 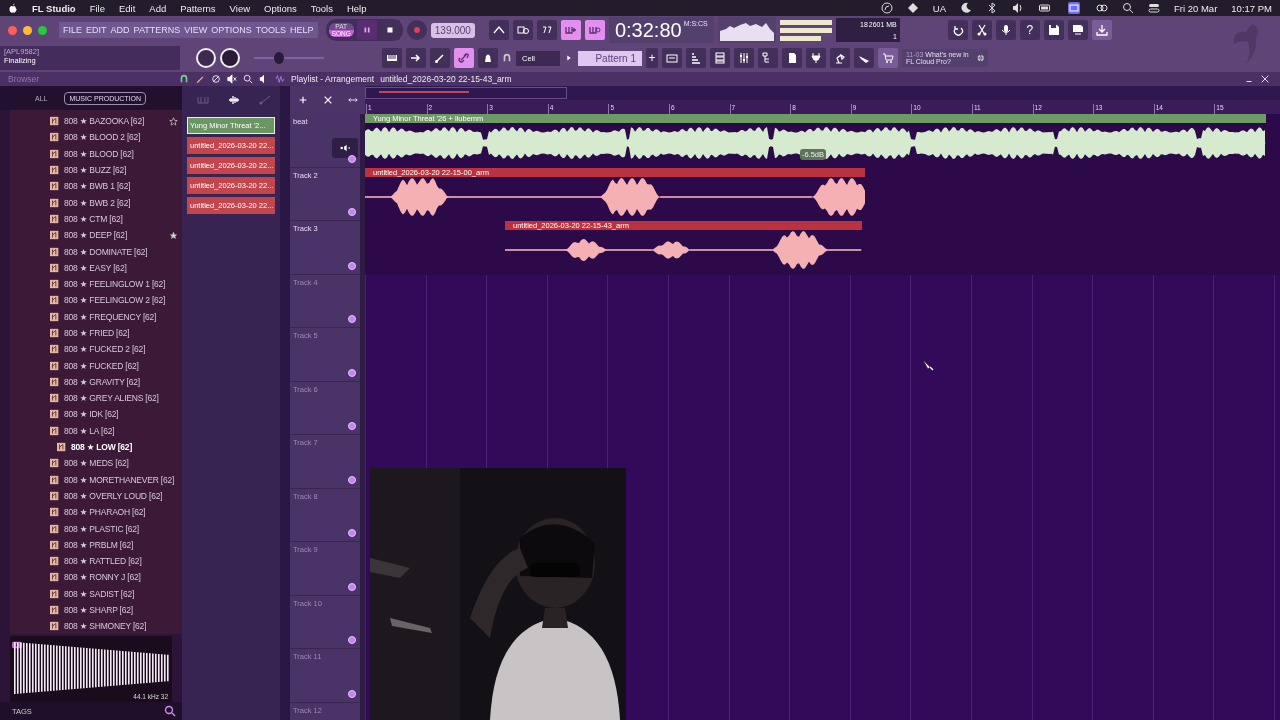 I want to click on screen-share-icon, so click(x=1074, y=8).